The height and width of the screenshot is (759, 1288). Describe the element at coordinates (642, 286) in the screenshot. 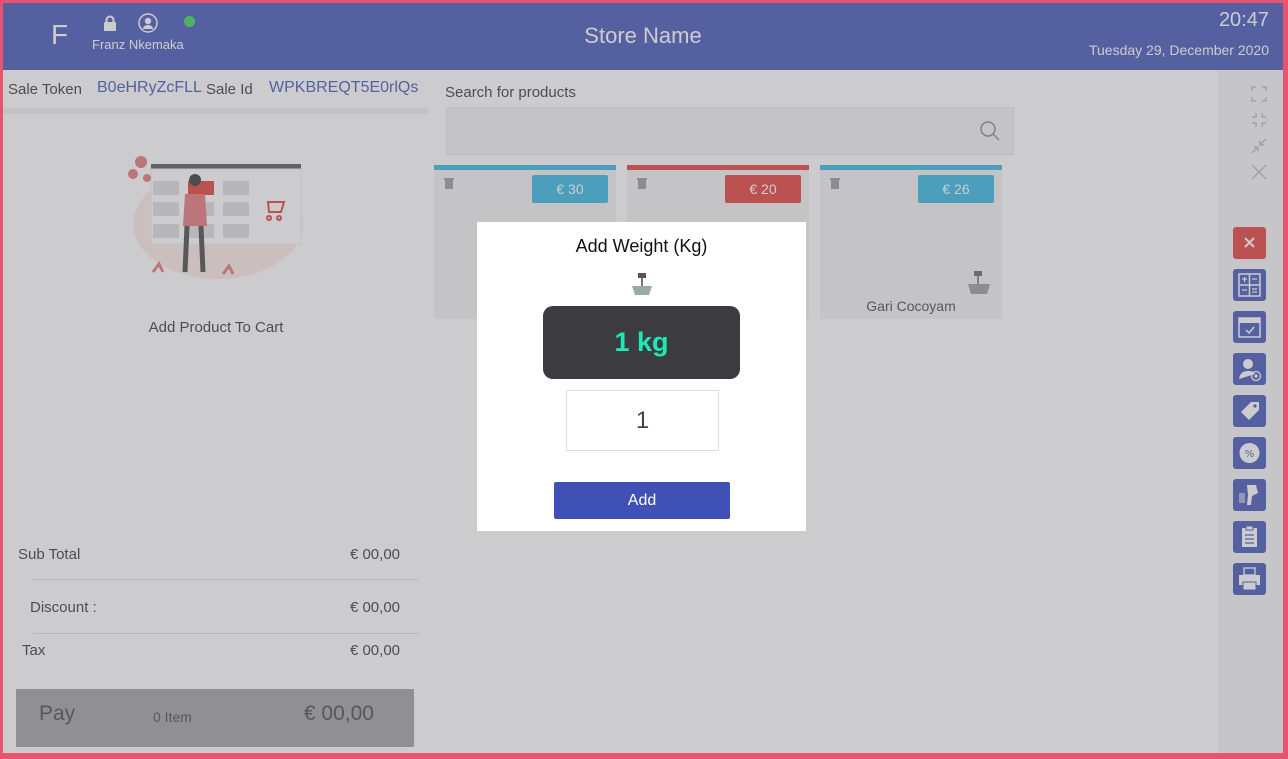

I see `weighing-scale-icon` at that location.